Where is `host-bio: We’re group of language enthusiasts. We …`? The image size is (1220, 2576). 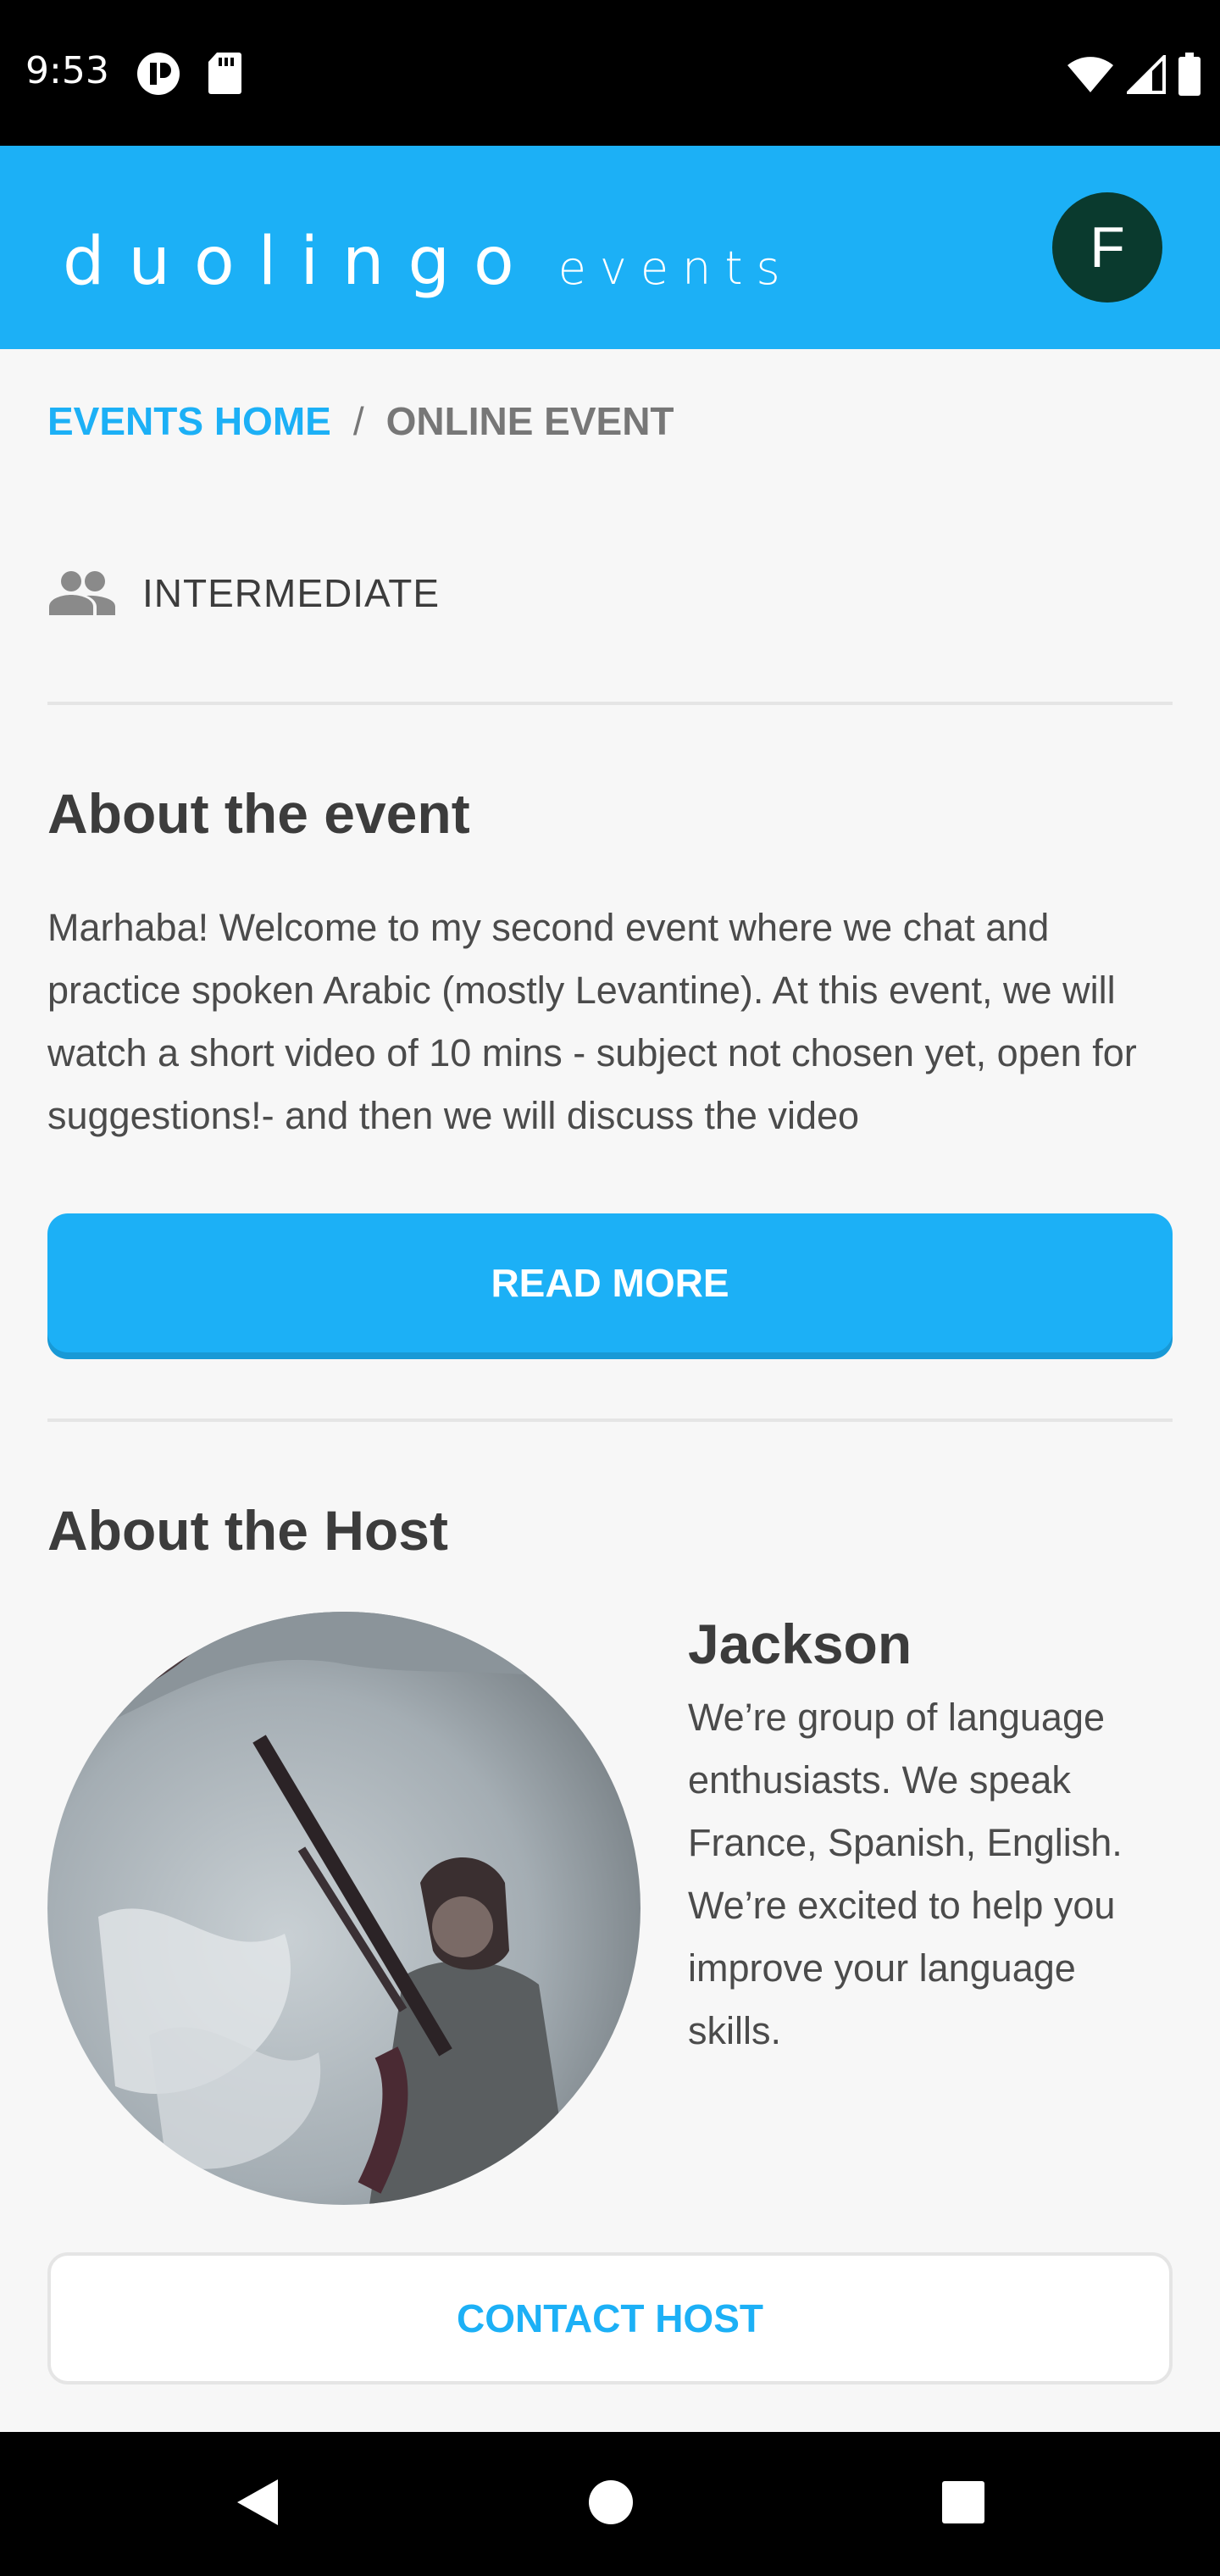
host-bio: We’re group of language enthusiasts. We … is located at coordinates (905, 1874).